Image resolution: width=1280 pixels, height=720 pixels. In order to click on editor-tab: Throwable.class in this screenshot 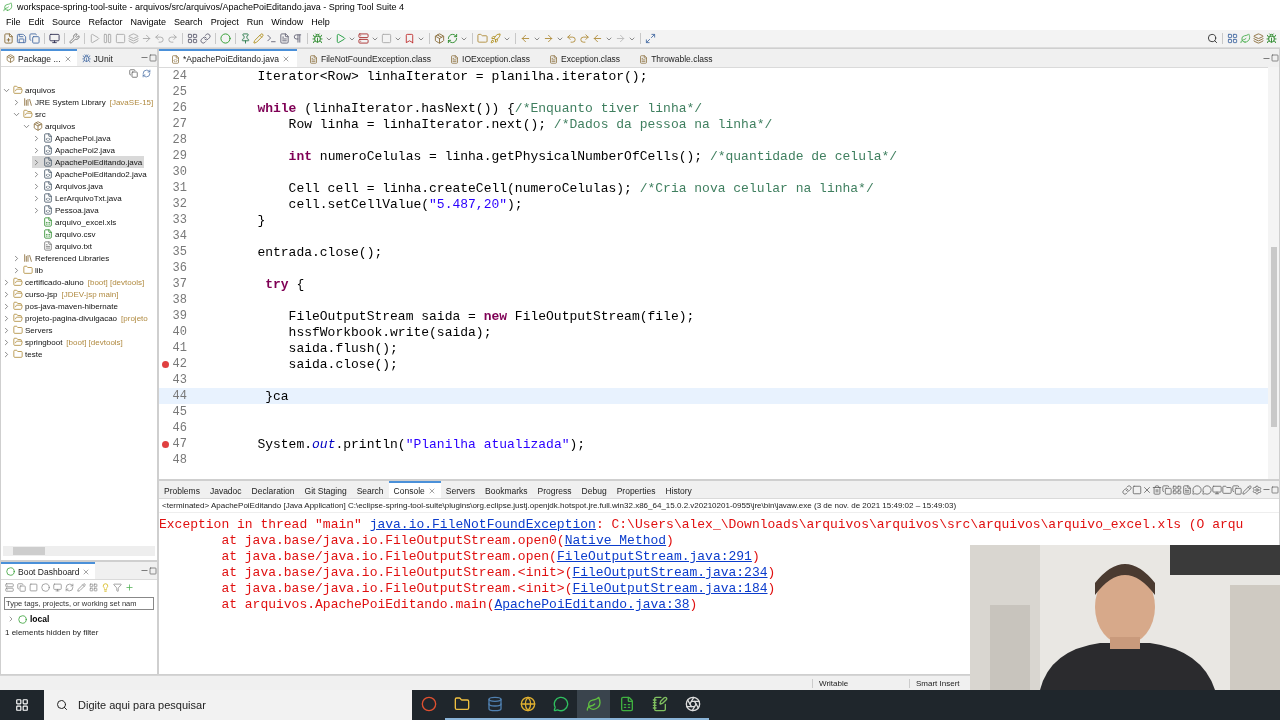, I will do `click(673, 58)`.